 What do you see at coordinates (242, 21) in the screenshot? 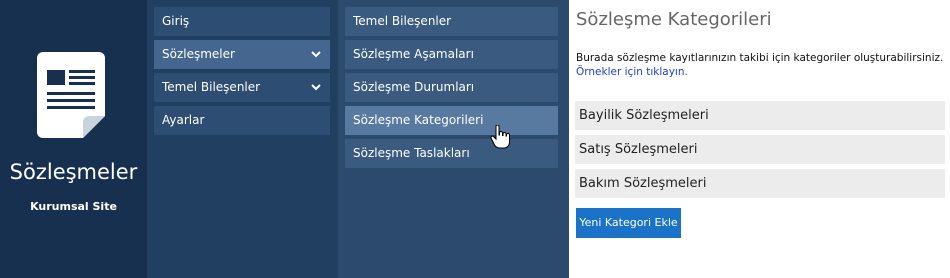
I see `nav-item-giris: Giriş` at bounding box center [242, 21].